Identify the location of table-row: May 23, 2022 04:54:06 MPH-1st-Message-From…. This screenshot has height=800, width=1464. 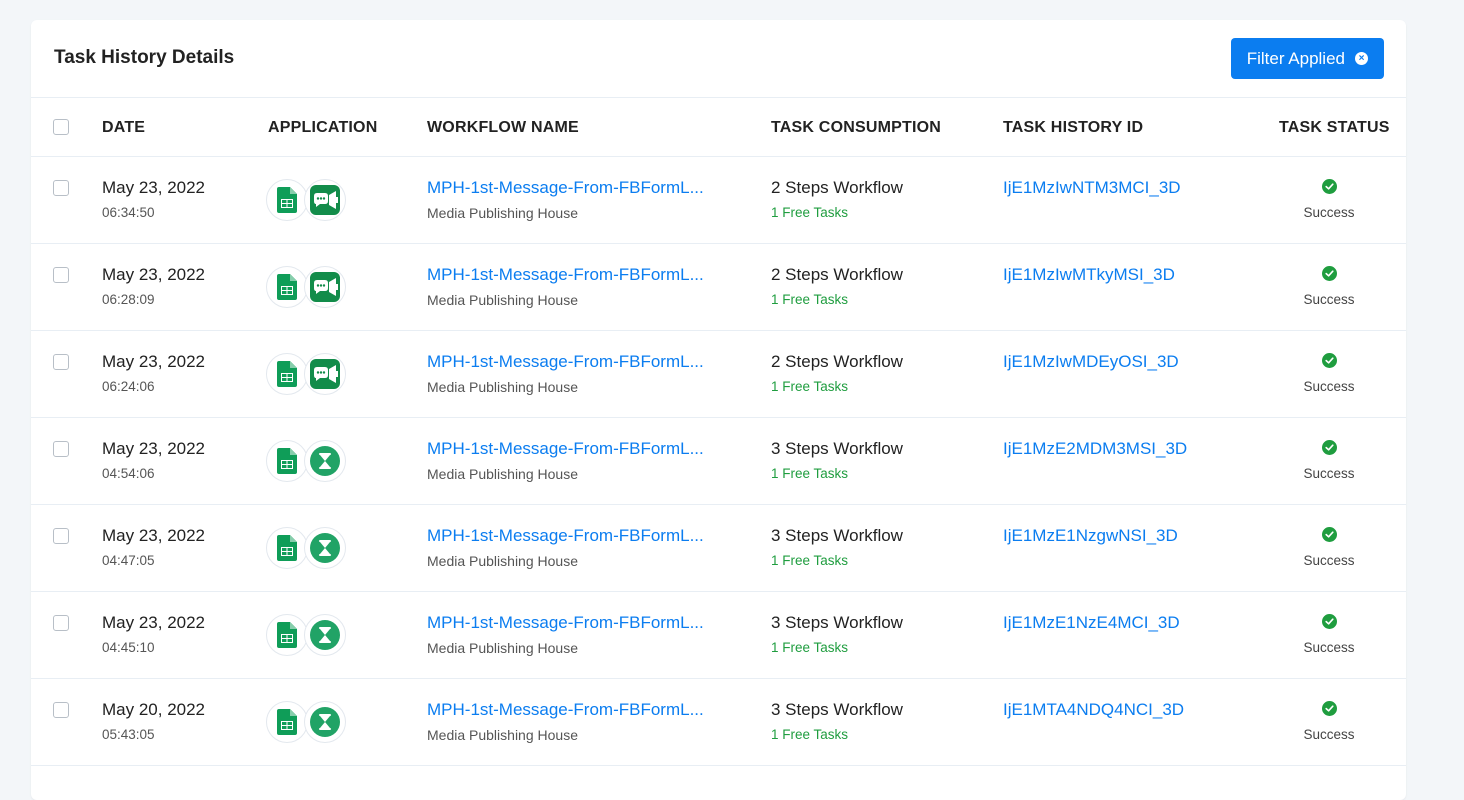
(718, 461).